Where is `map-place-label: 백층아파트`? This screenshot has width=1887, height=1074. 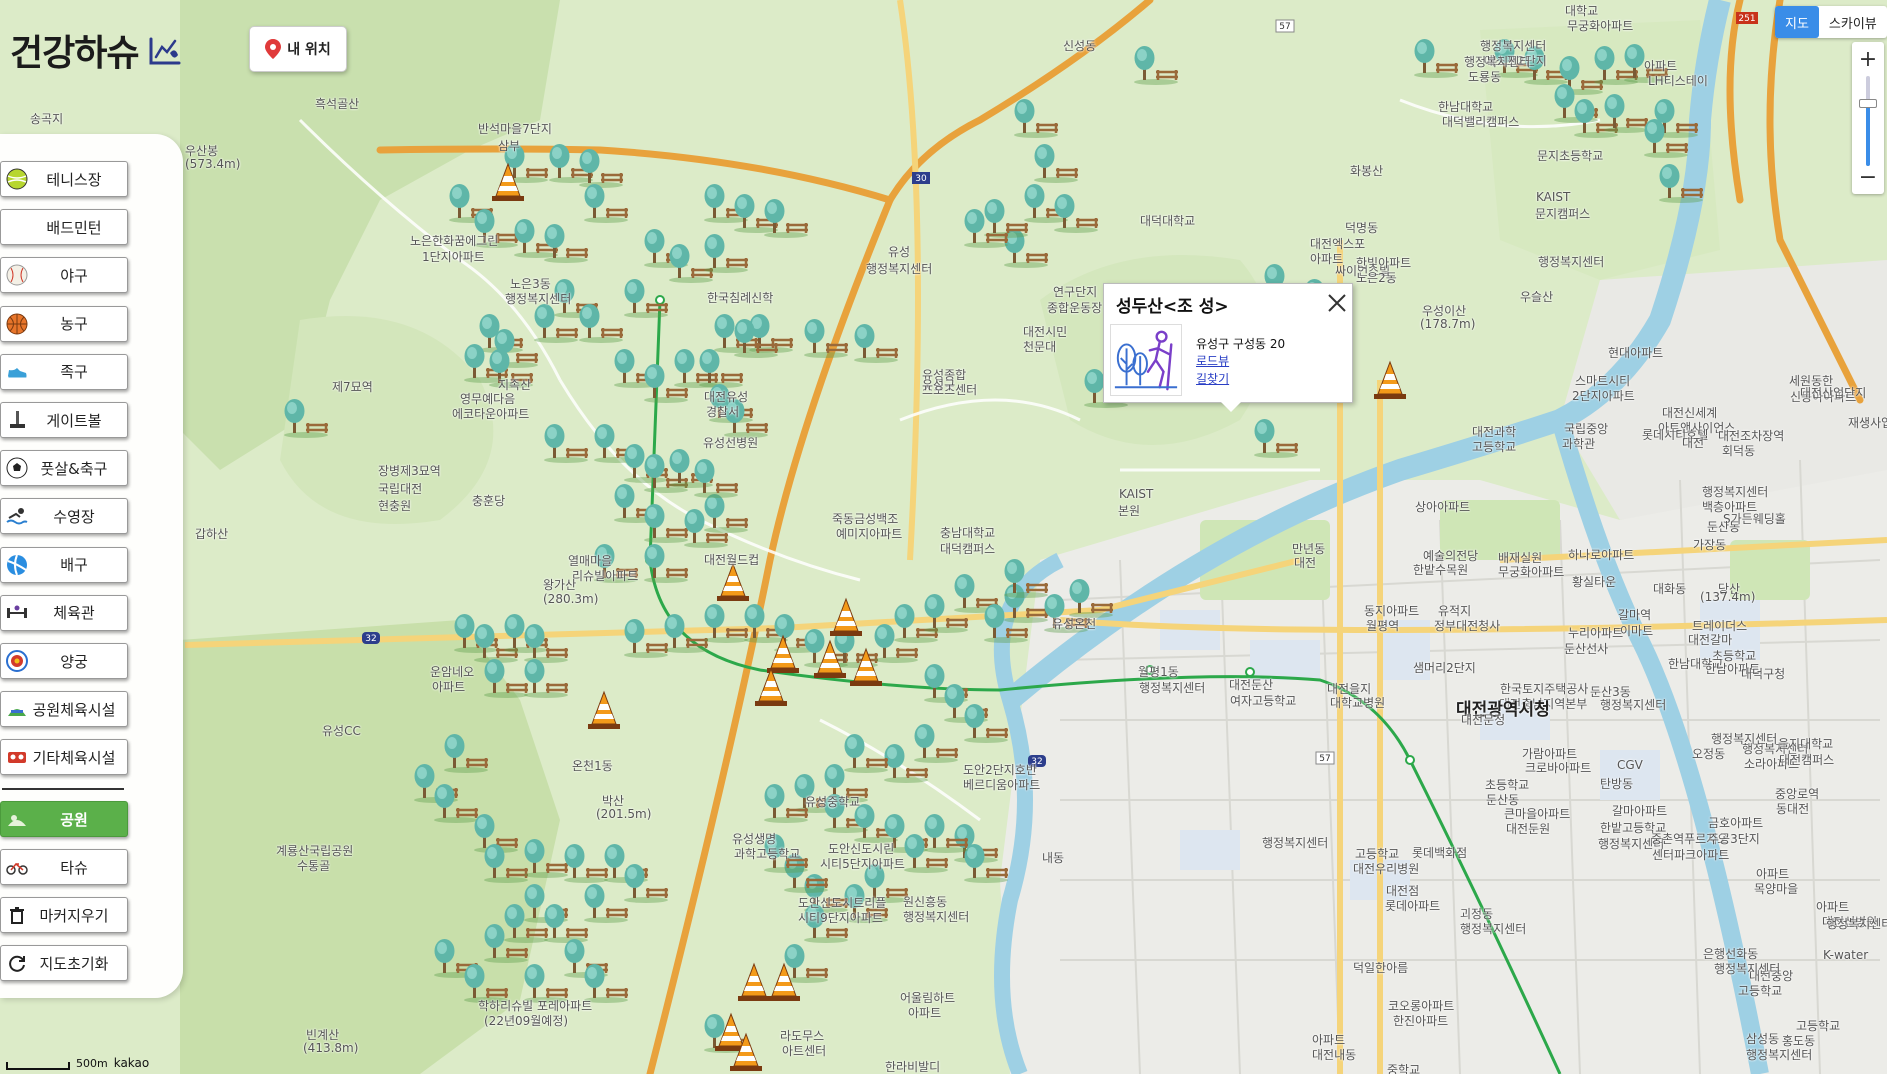
map-place-label: 백층아파트 is located at coordinates (1730, 507).